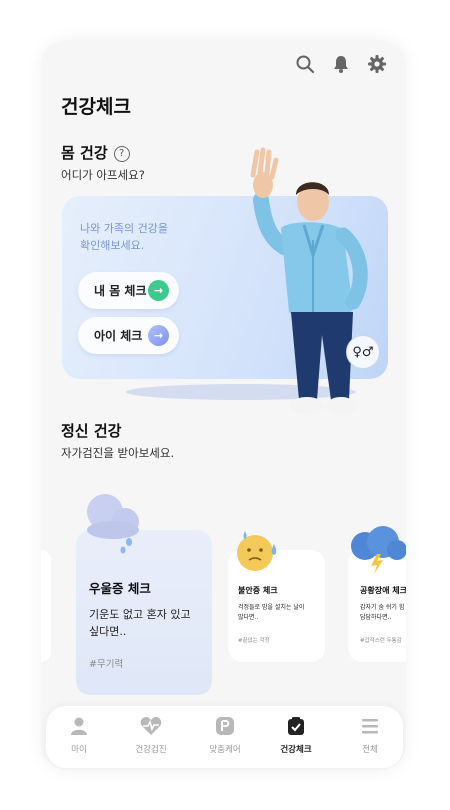  I want to click on anxiety-check-desc: 걱정들로 밤을 설치는 날이 많다면.., so click(271, 613).